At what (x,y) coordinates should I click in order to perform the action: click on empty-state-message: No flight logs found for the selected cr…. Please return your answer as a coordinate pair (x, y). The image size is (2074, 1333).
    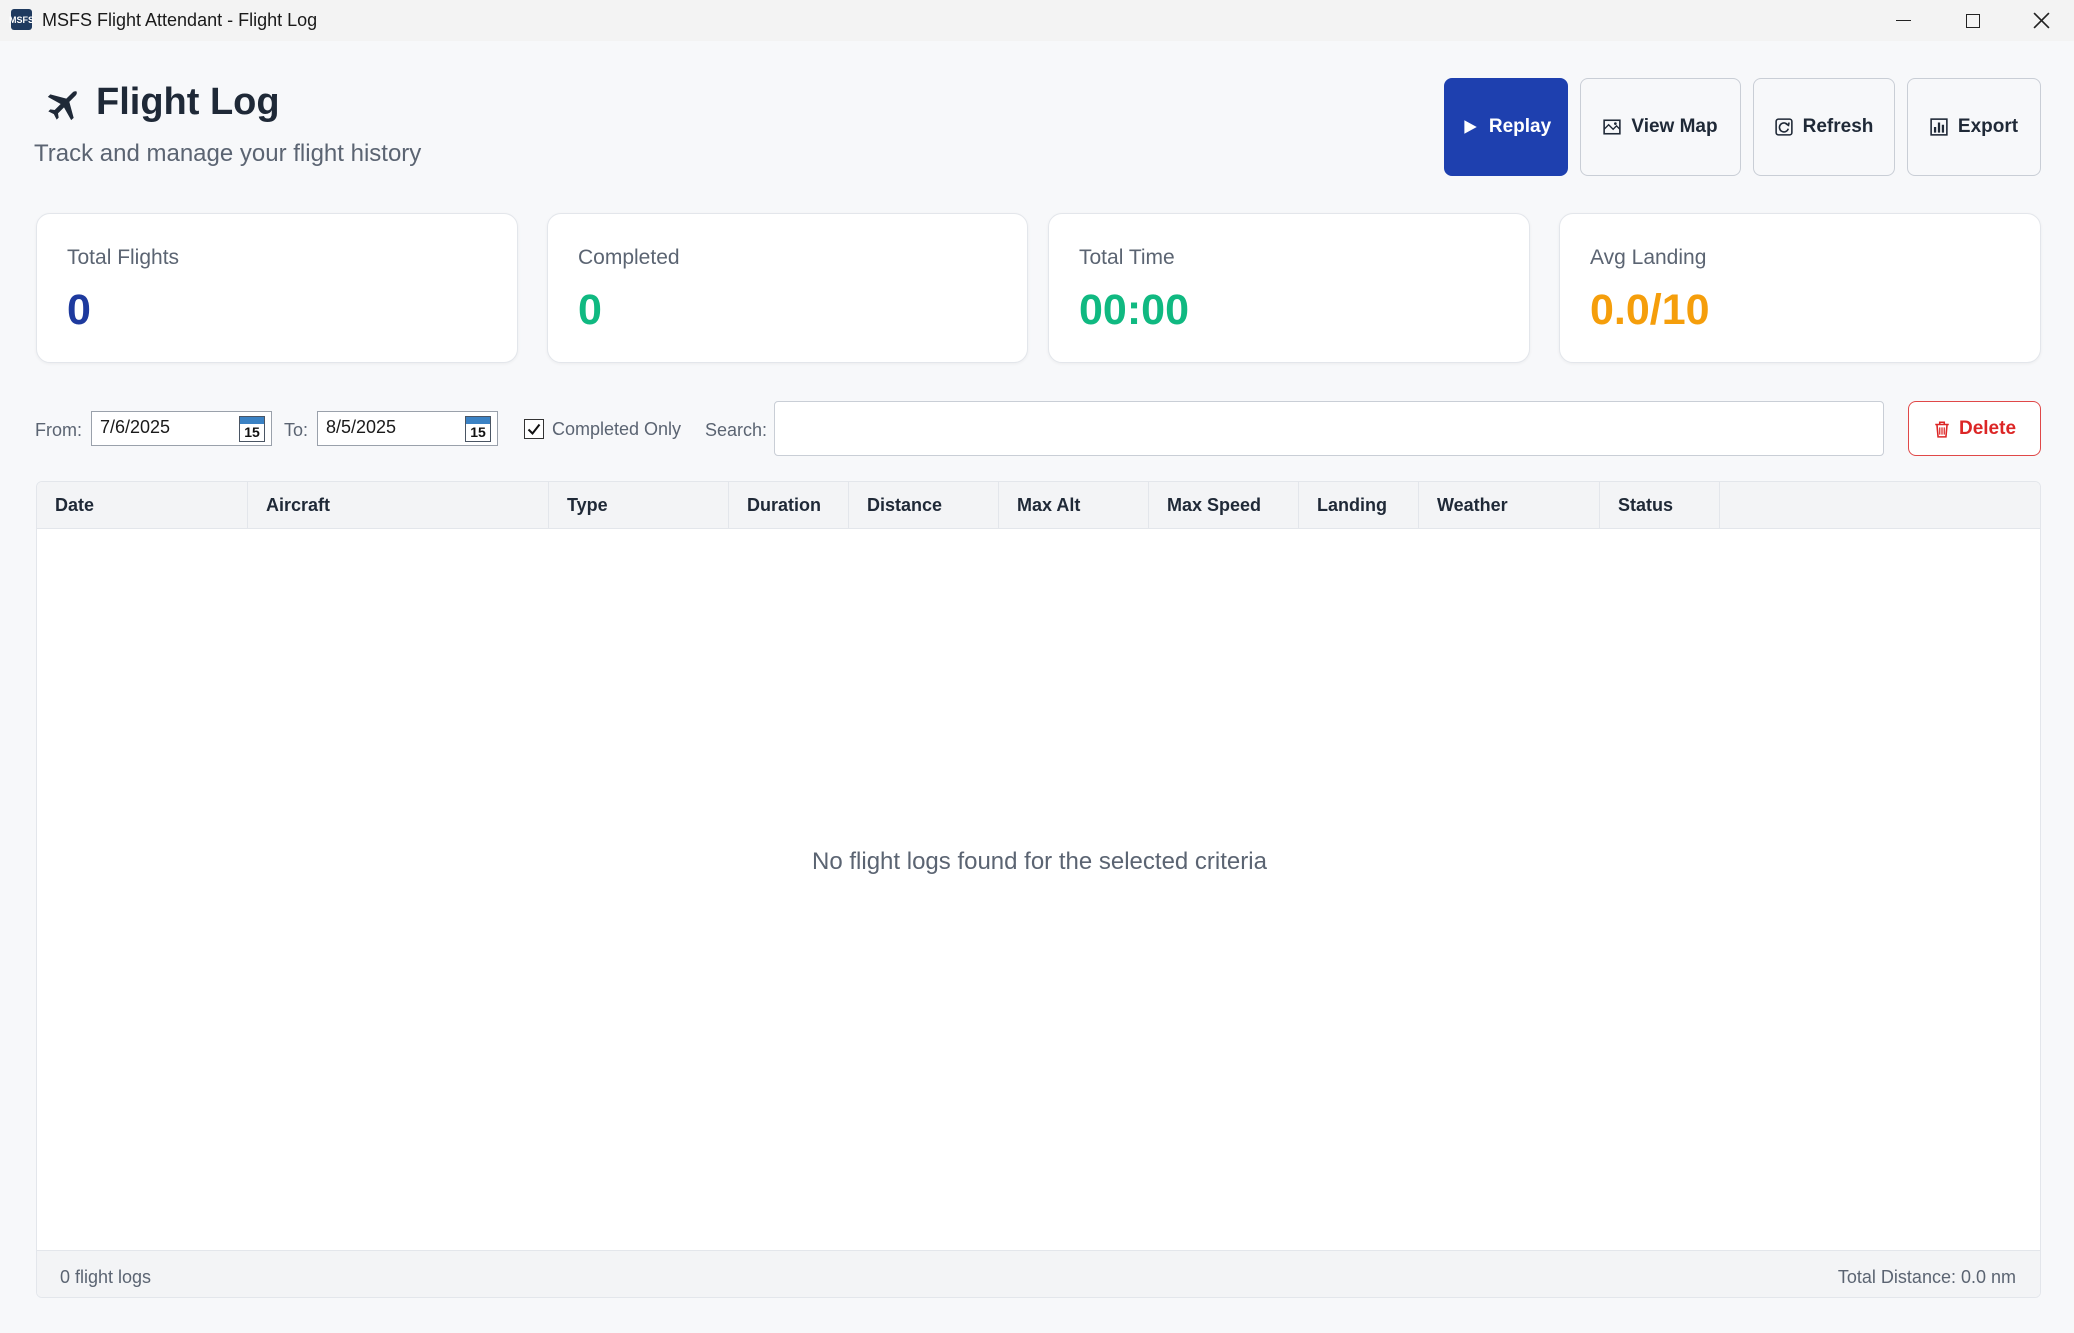
    Looking at the image, I should click on (1039, 861).